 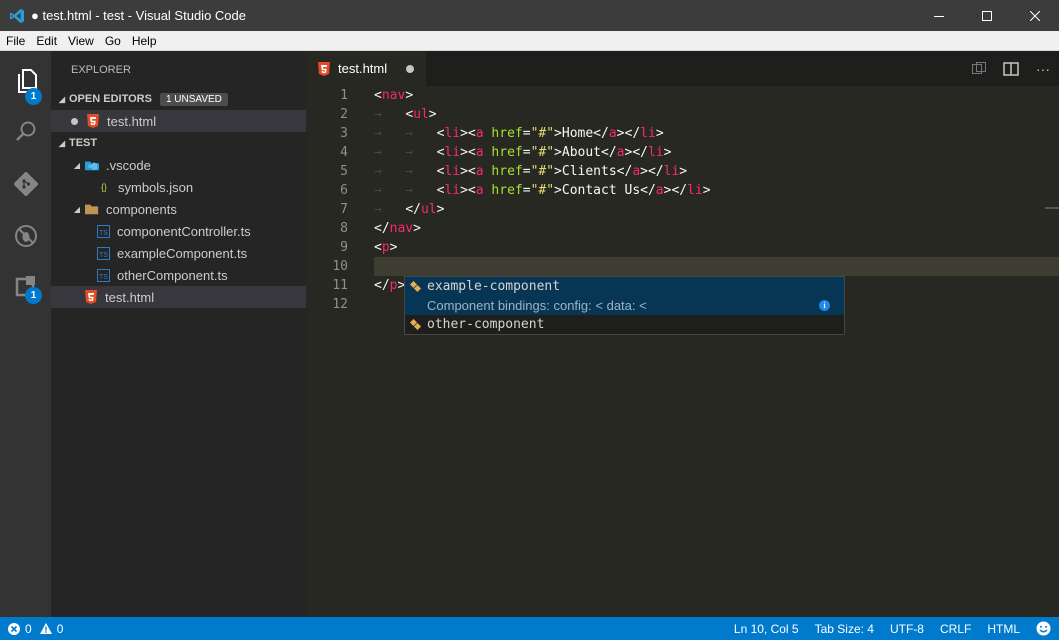 What do you see at coordinates (178, 99) in the screenshot?
I see `open-editors-header: ◢ OPEN EDITORS 1 UNSAVED` at bounding box center [178, 99].